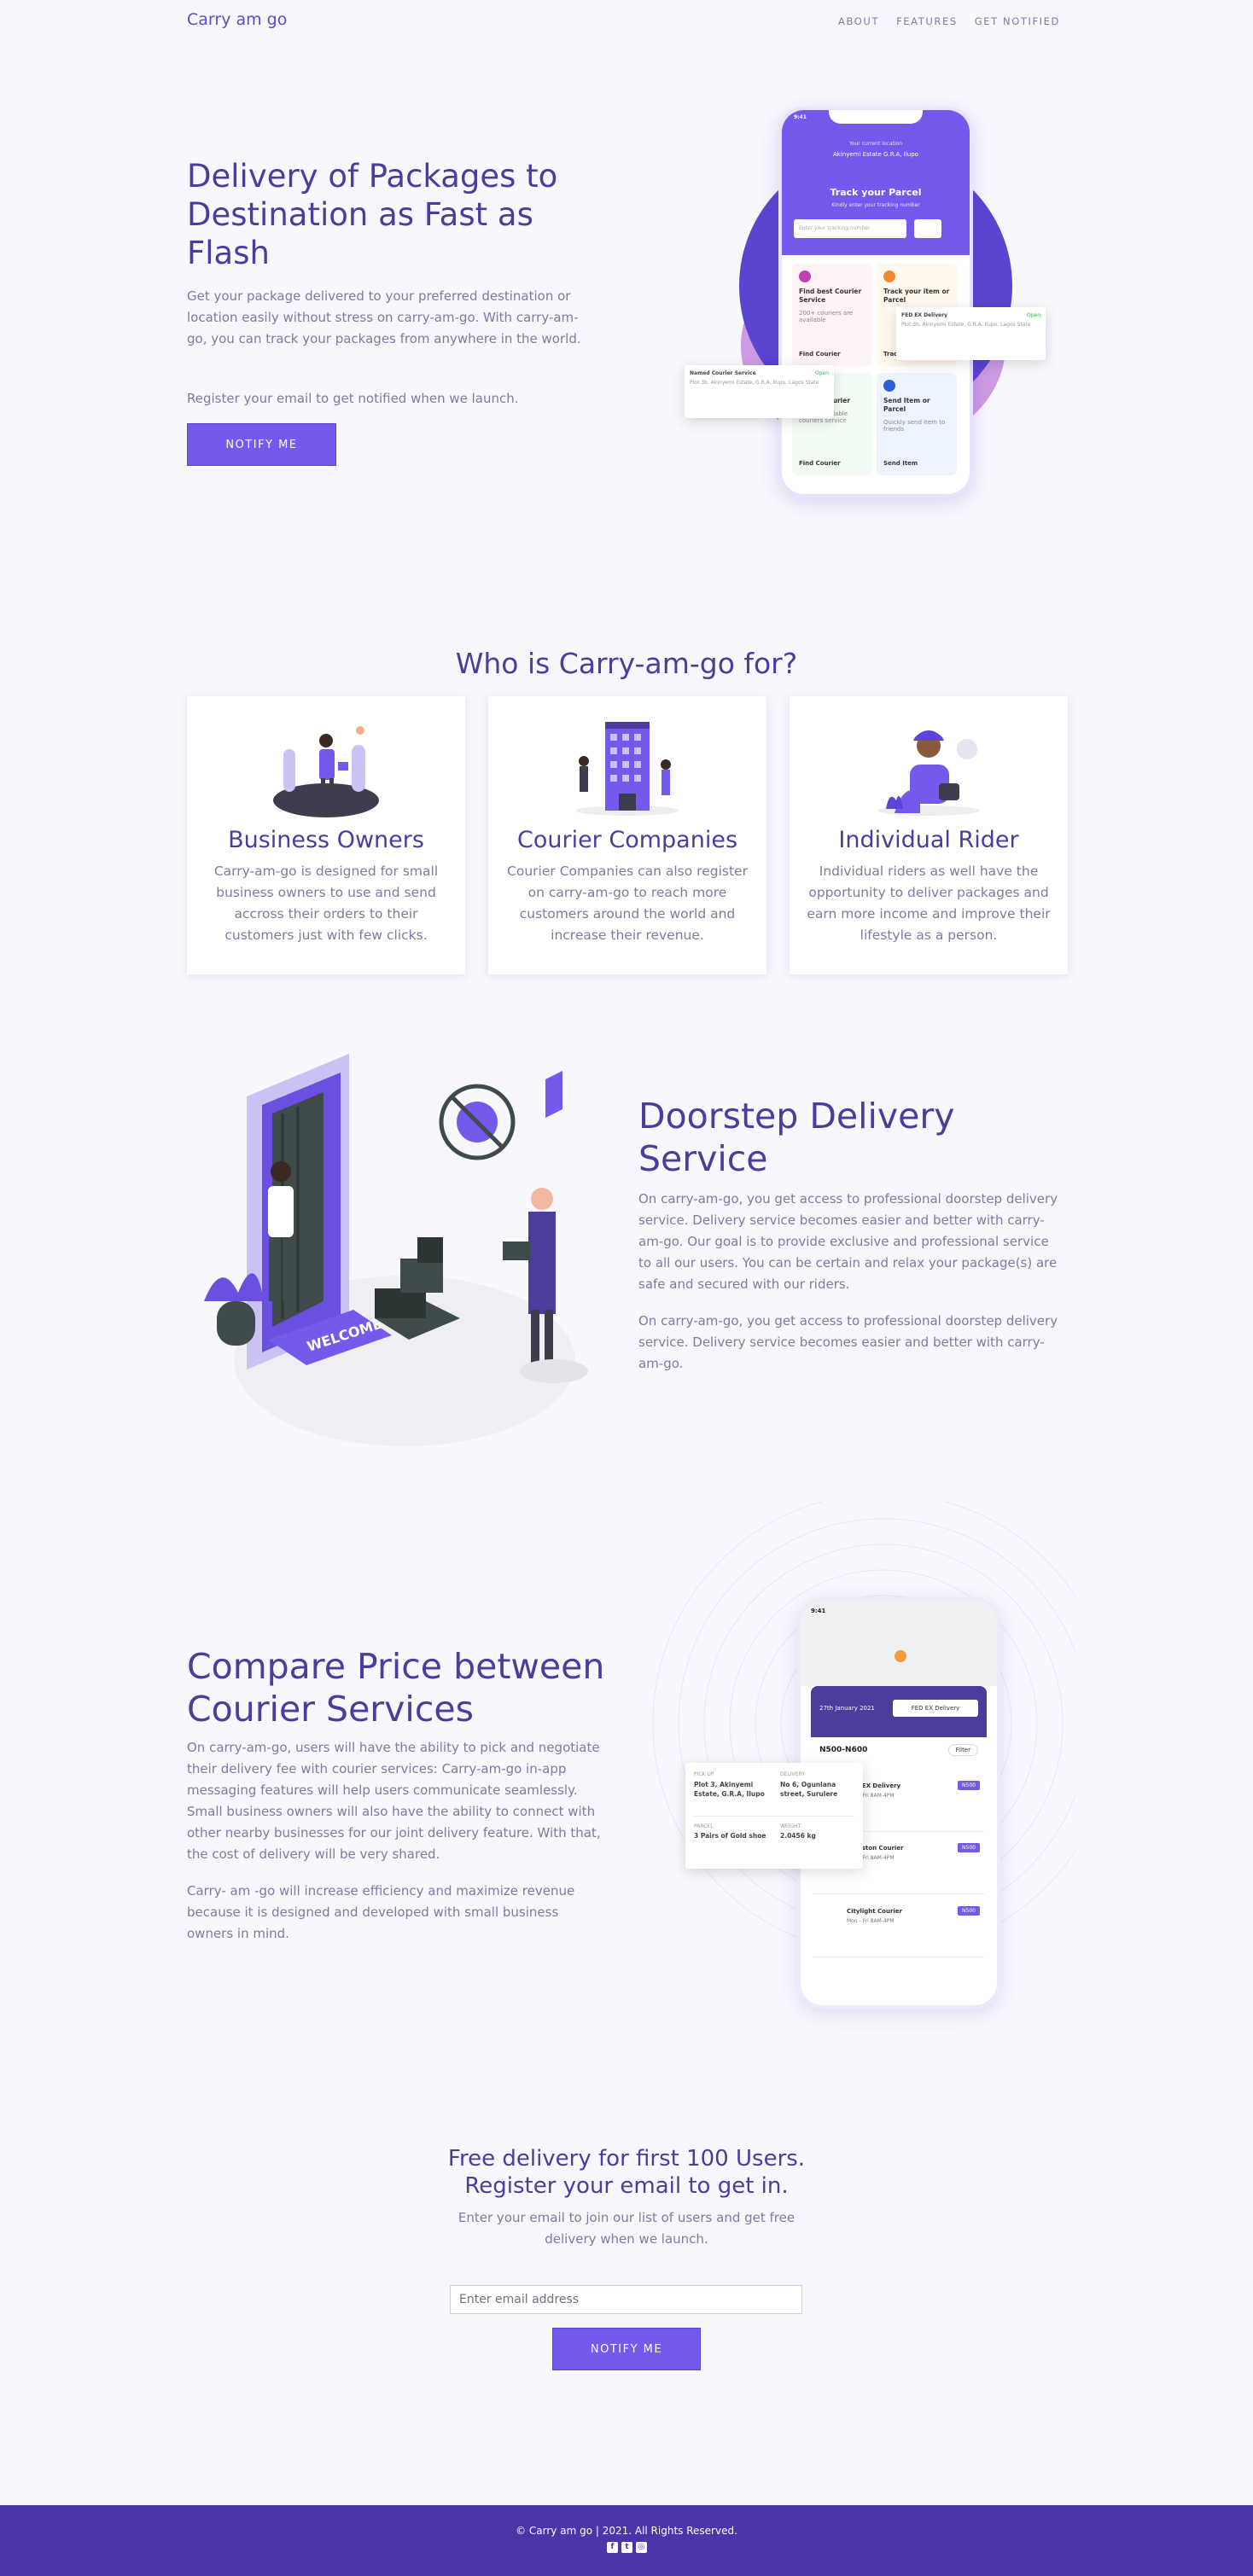 The height and width of the screenshot is (2576, 1253). Describe the element at coordinates (626, 2349) in the screenshot. I see `signup-notify-button: NOTIFY ME` at that location.